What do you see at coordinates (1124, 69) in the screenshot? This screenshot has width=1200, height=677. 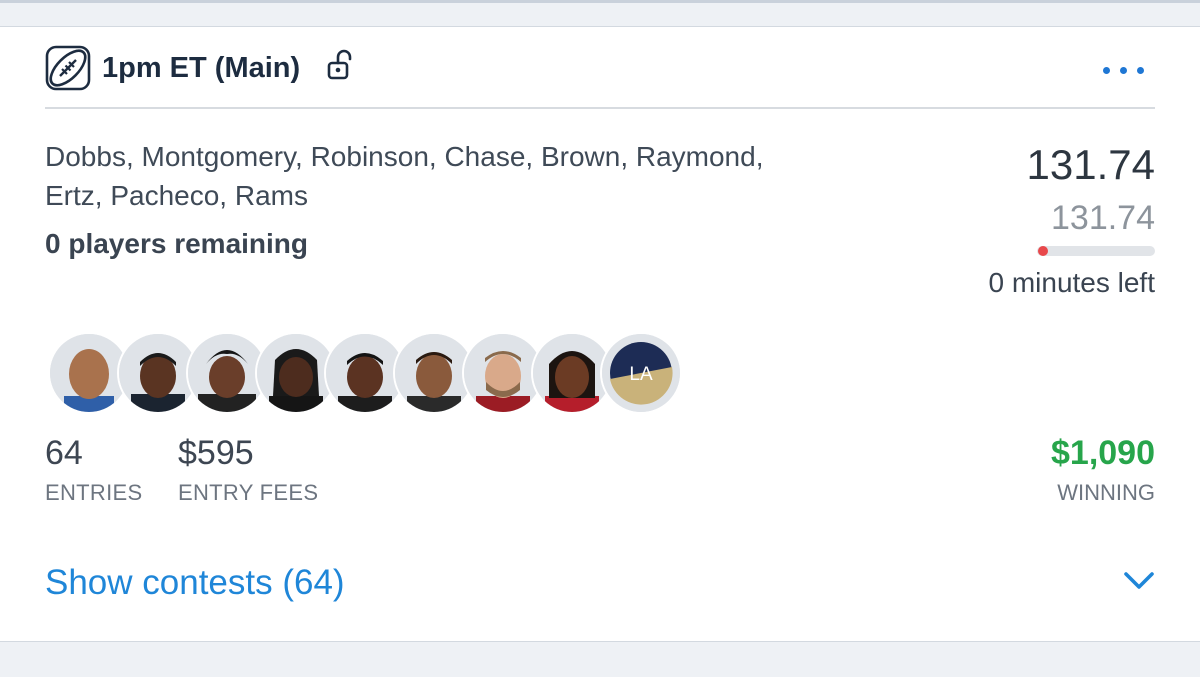 I see `more-options-button` at bounding box center [1124, 69].